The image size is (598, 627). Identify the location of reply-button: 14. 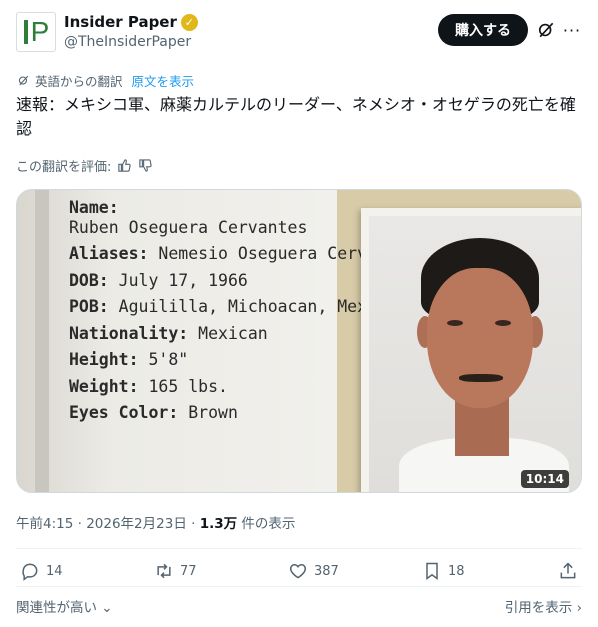
(41, 571).